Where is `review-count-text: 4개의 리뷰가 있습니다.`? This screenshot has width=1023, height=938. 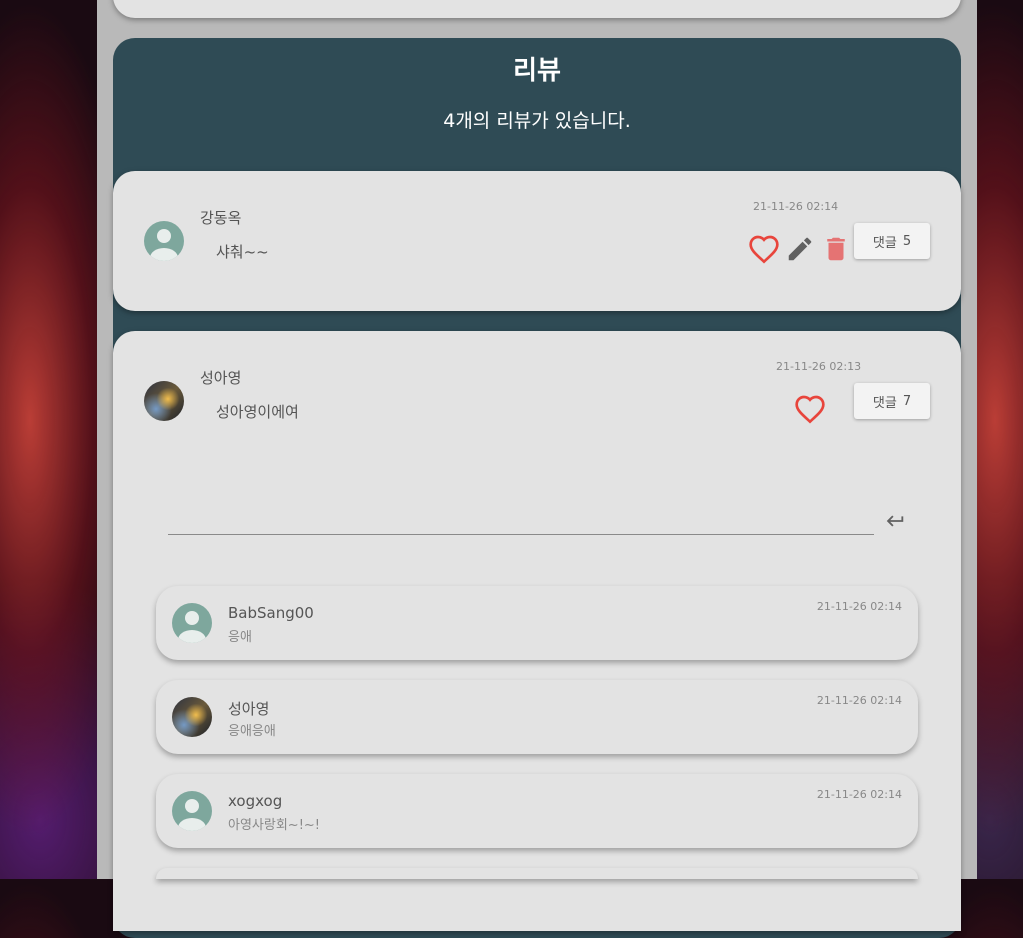
review-count-text: 4개의 리뷰가 있습니다. is located at coordinates (537, 121).